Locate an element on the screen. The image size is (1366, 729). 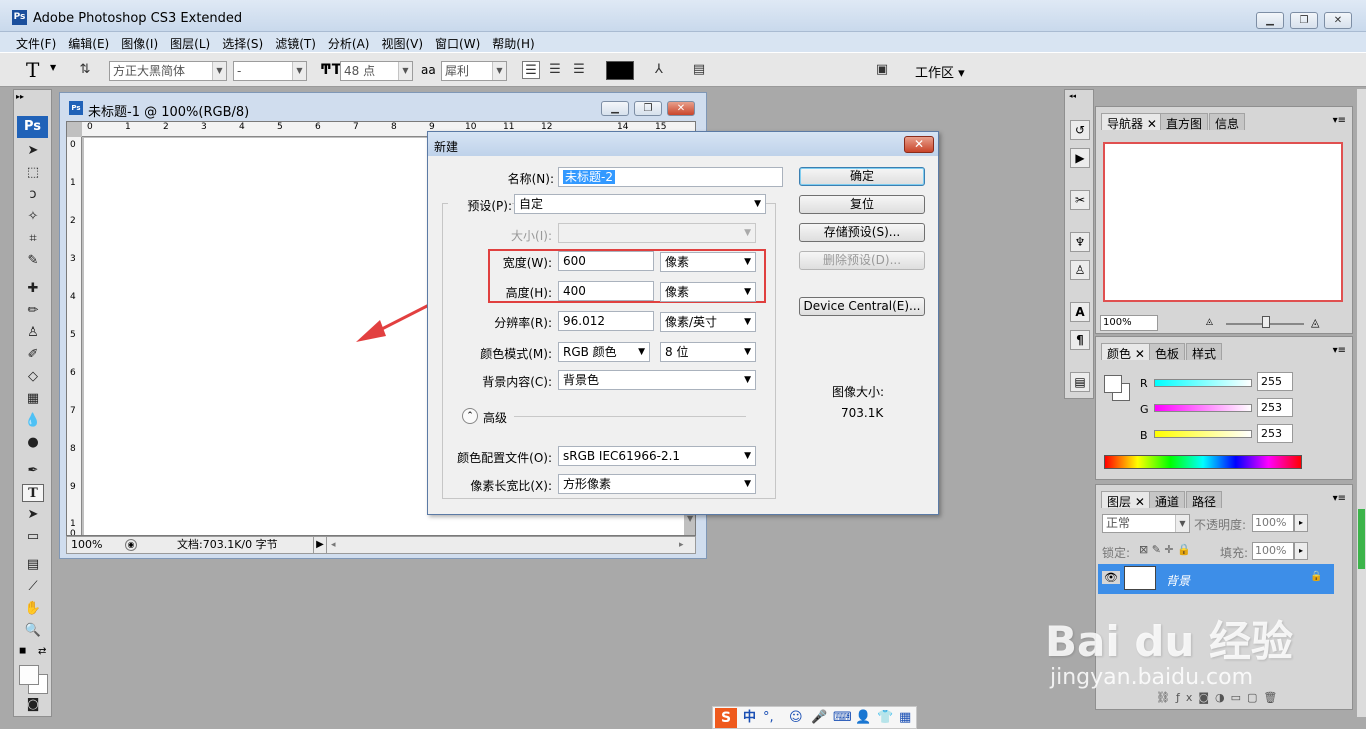
menu-window: 窗口(W) is located at coordinates (457, 42).